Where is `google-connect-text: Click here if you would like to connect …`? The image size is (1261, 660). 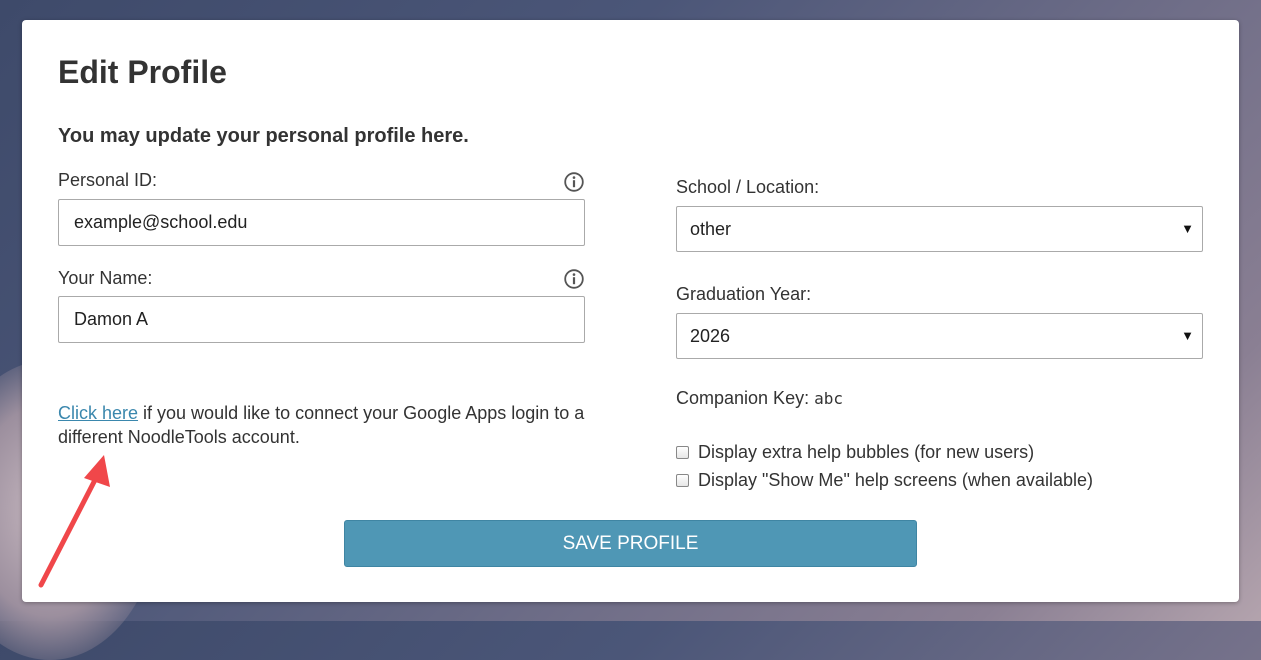
google-connect-text: Click here if you would like to connect … is located at coordinates (328, 425).